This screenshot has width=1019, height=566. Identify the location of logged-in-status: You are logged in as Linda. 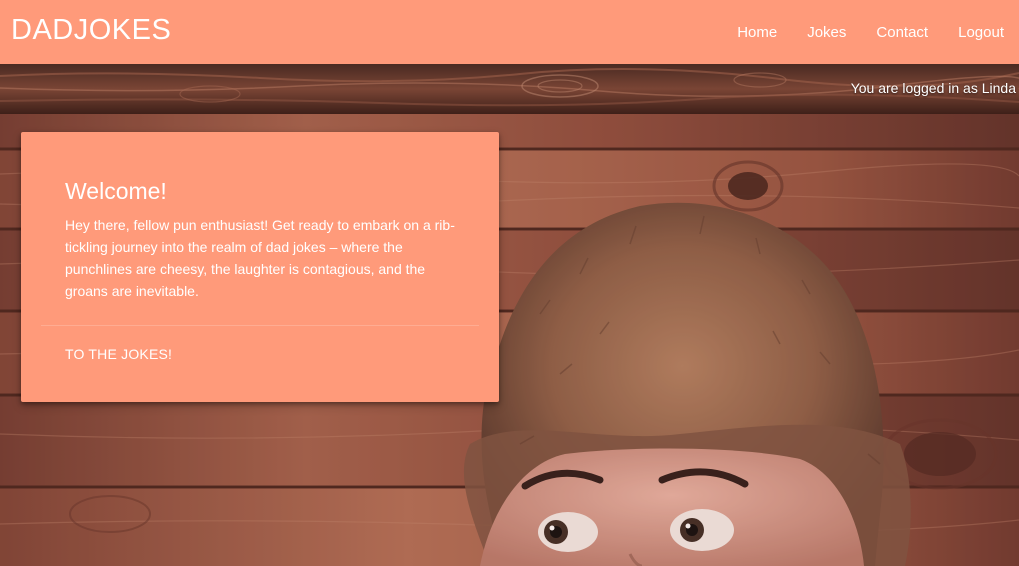
(933, 88).